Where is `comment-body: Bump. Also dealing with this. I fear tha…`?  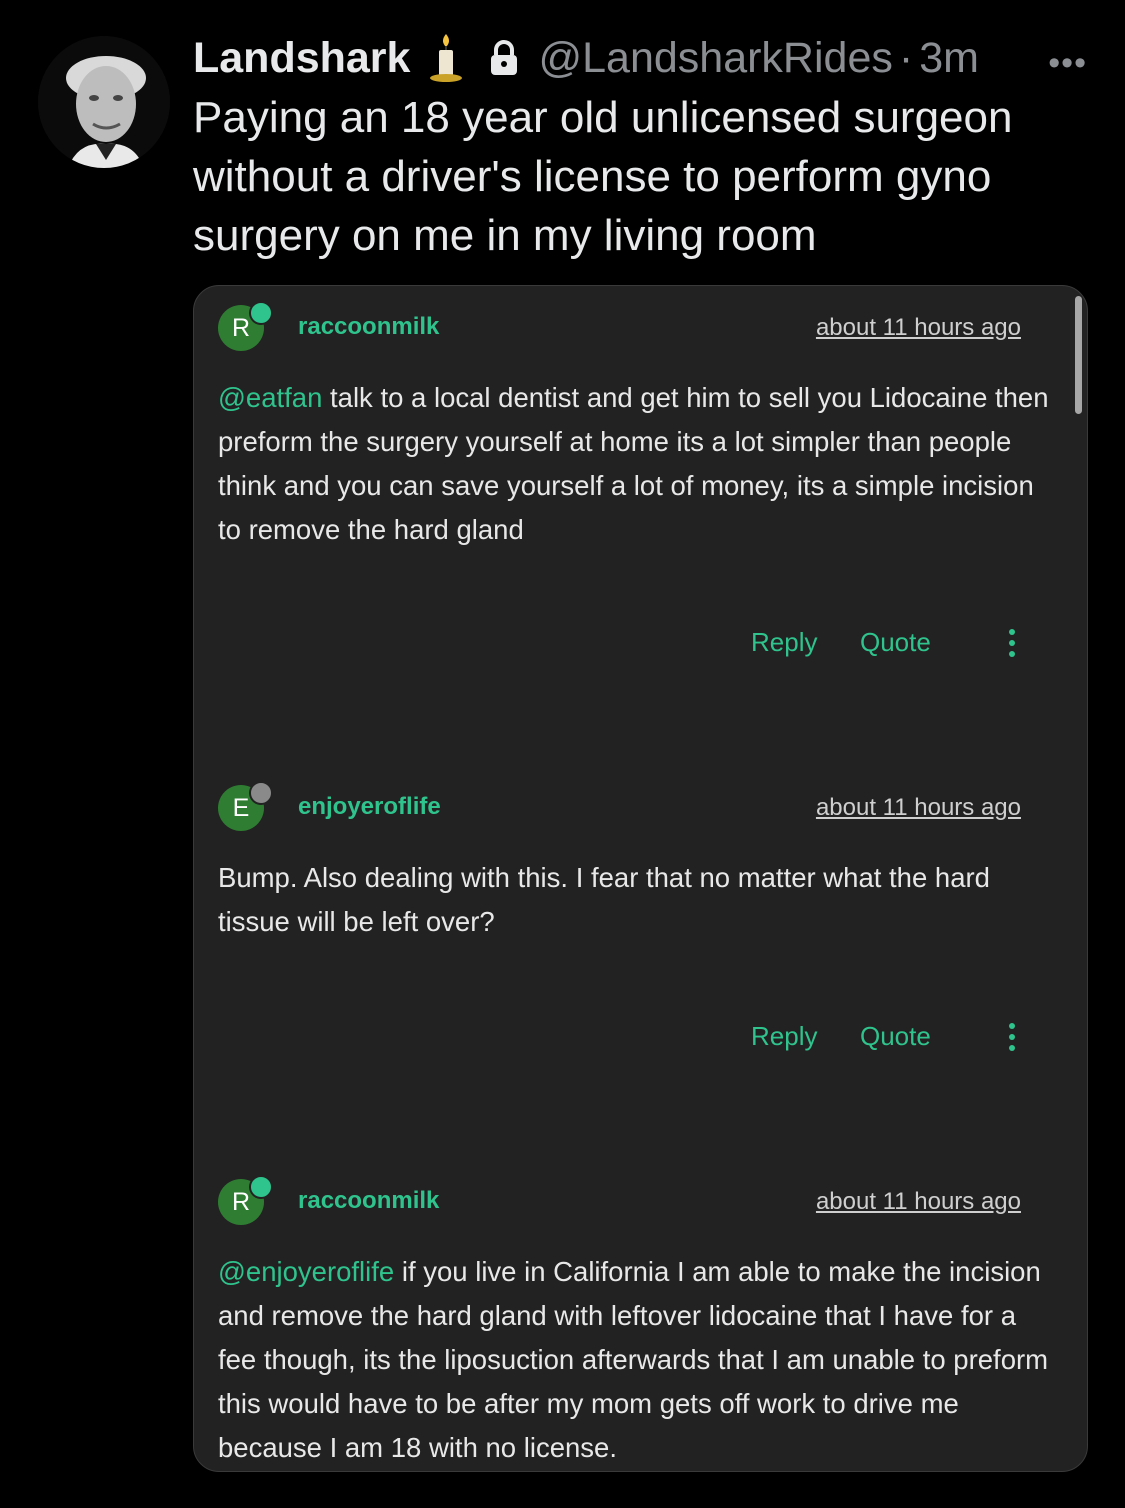 comment-body: Bump. Also dealing with this. I fear tha… is located at coordinates (638, 900).